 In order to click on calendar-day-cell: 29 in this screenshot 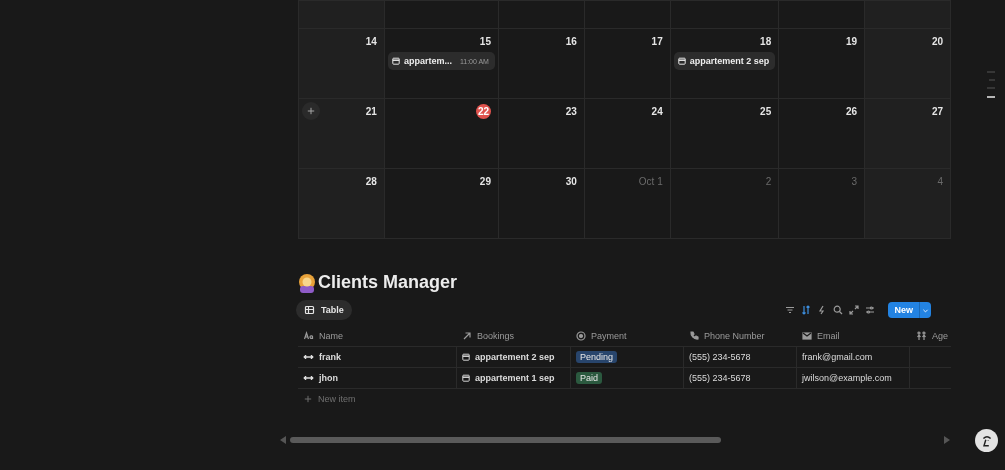, I will do `click(441, 203)`.